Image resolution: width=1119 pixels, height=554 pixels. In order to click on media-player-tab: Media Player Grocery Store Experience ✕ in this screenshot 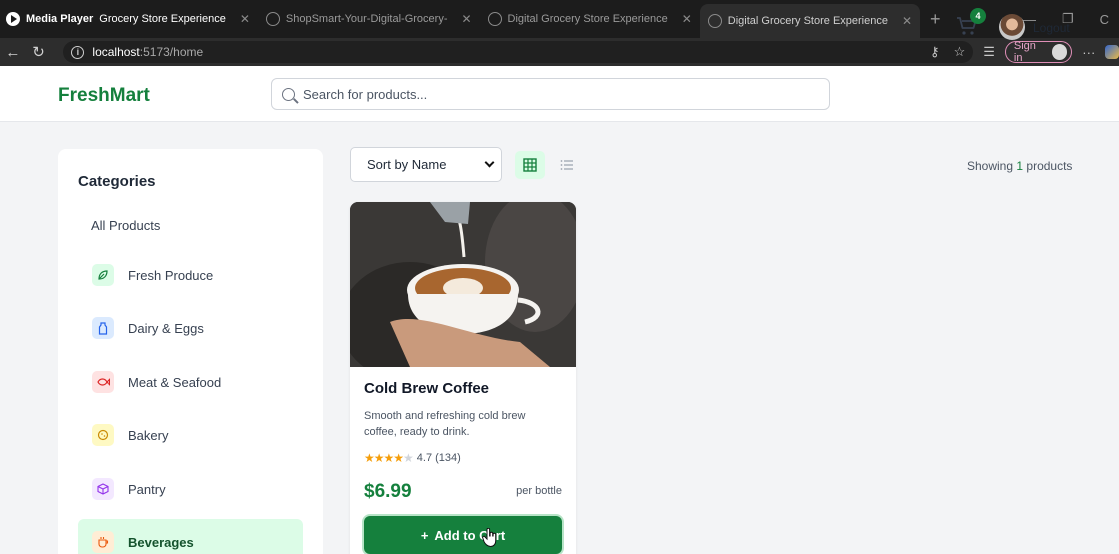, I will do `click(129, 19)`.